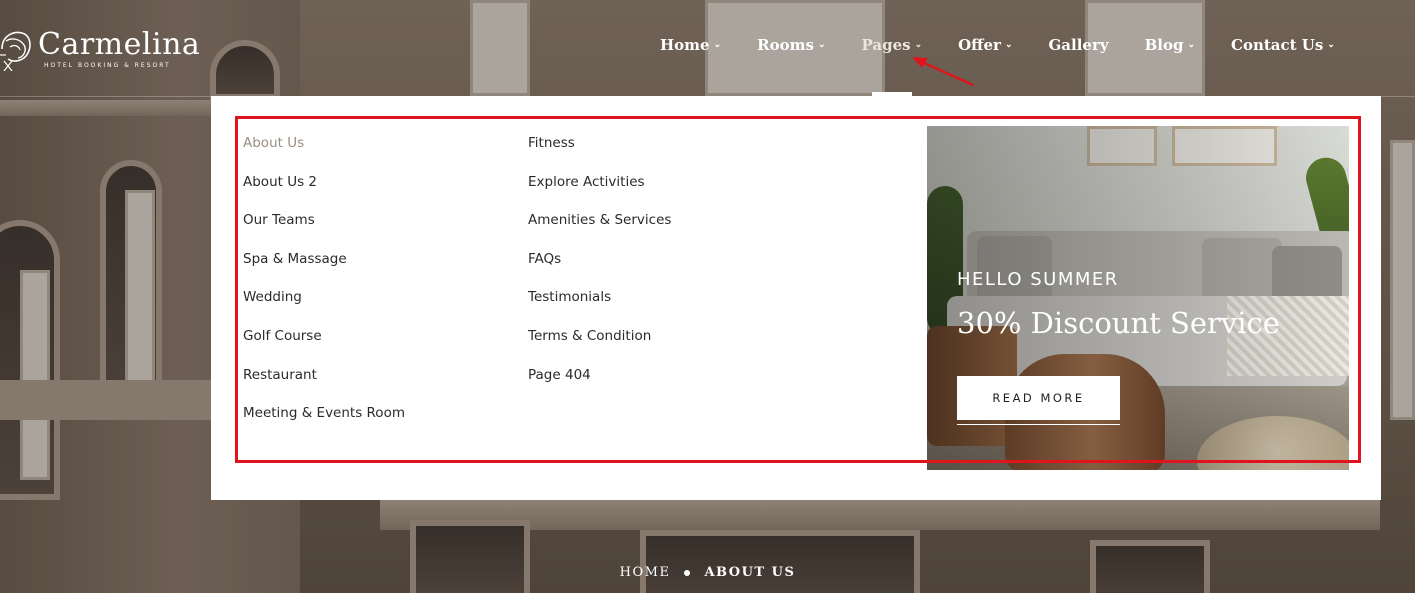 The image size is (1415, 593). What do you see at coordinates (685, 45) in the screenshot?
I see `nav-item-label: Home` at bounding box center [685, 45].